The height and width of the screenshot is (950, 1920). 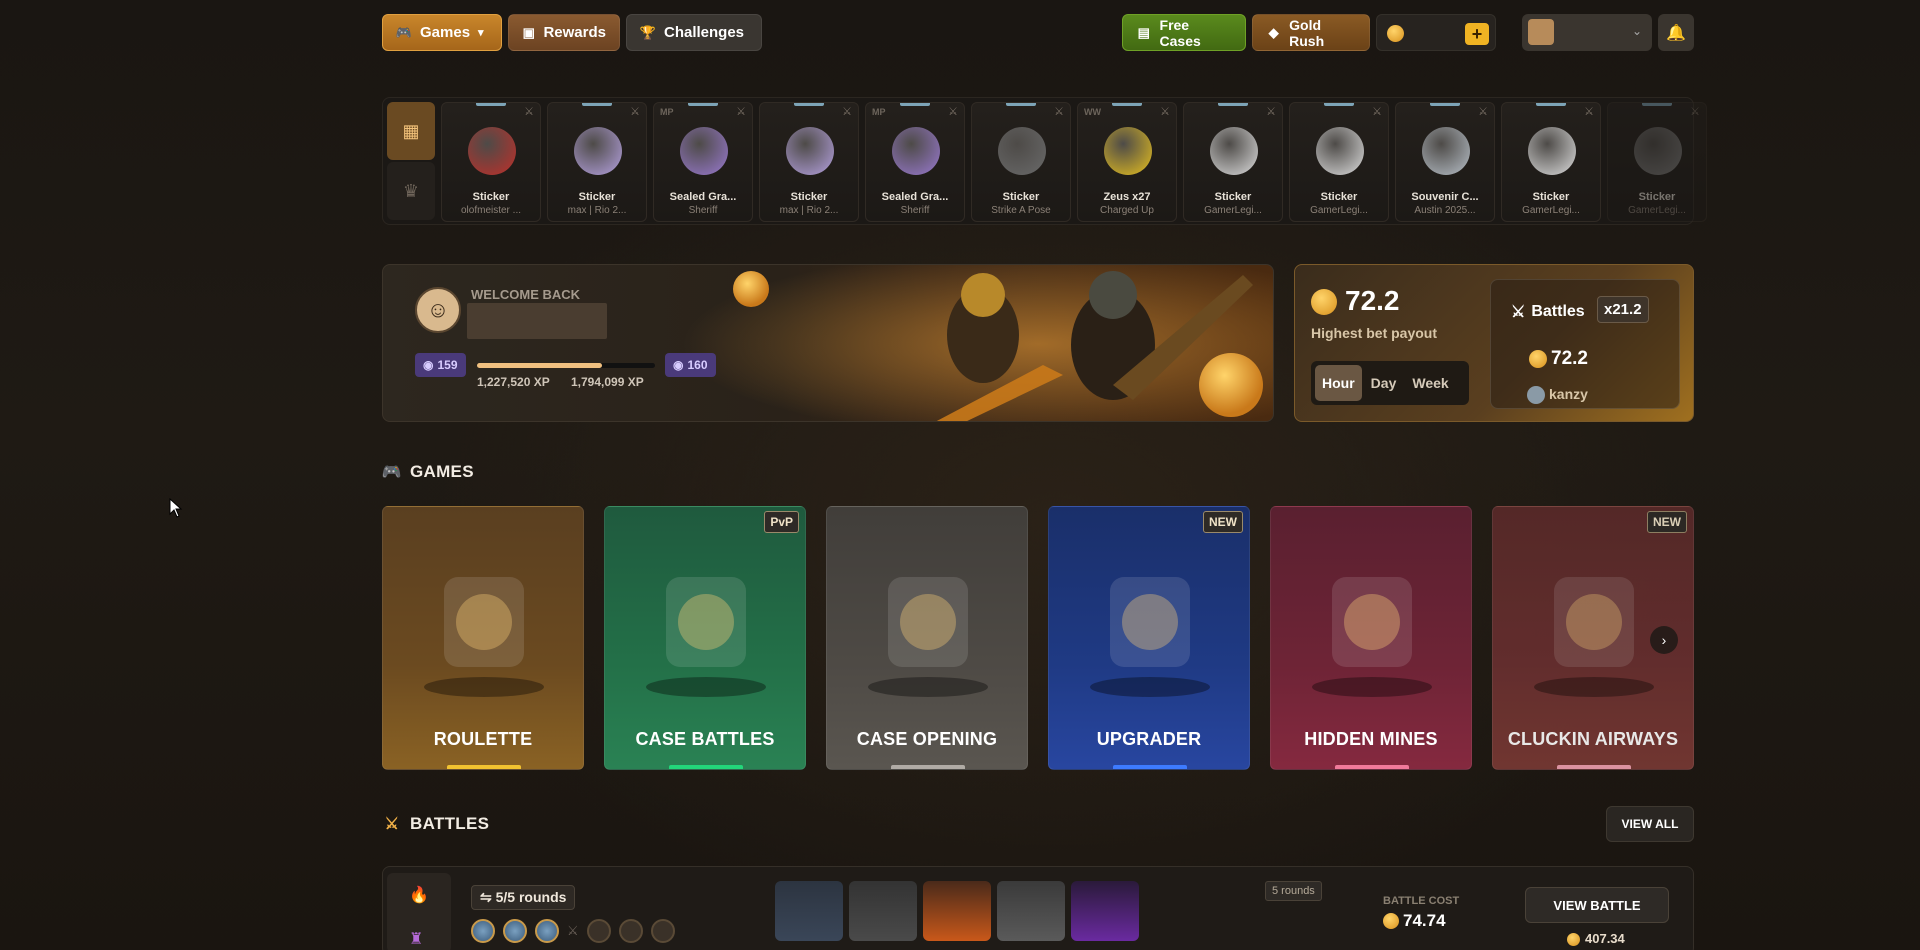 I want to click on period-tab-week: Week, so click(x=1430, y=383).